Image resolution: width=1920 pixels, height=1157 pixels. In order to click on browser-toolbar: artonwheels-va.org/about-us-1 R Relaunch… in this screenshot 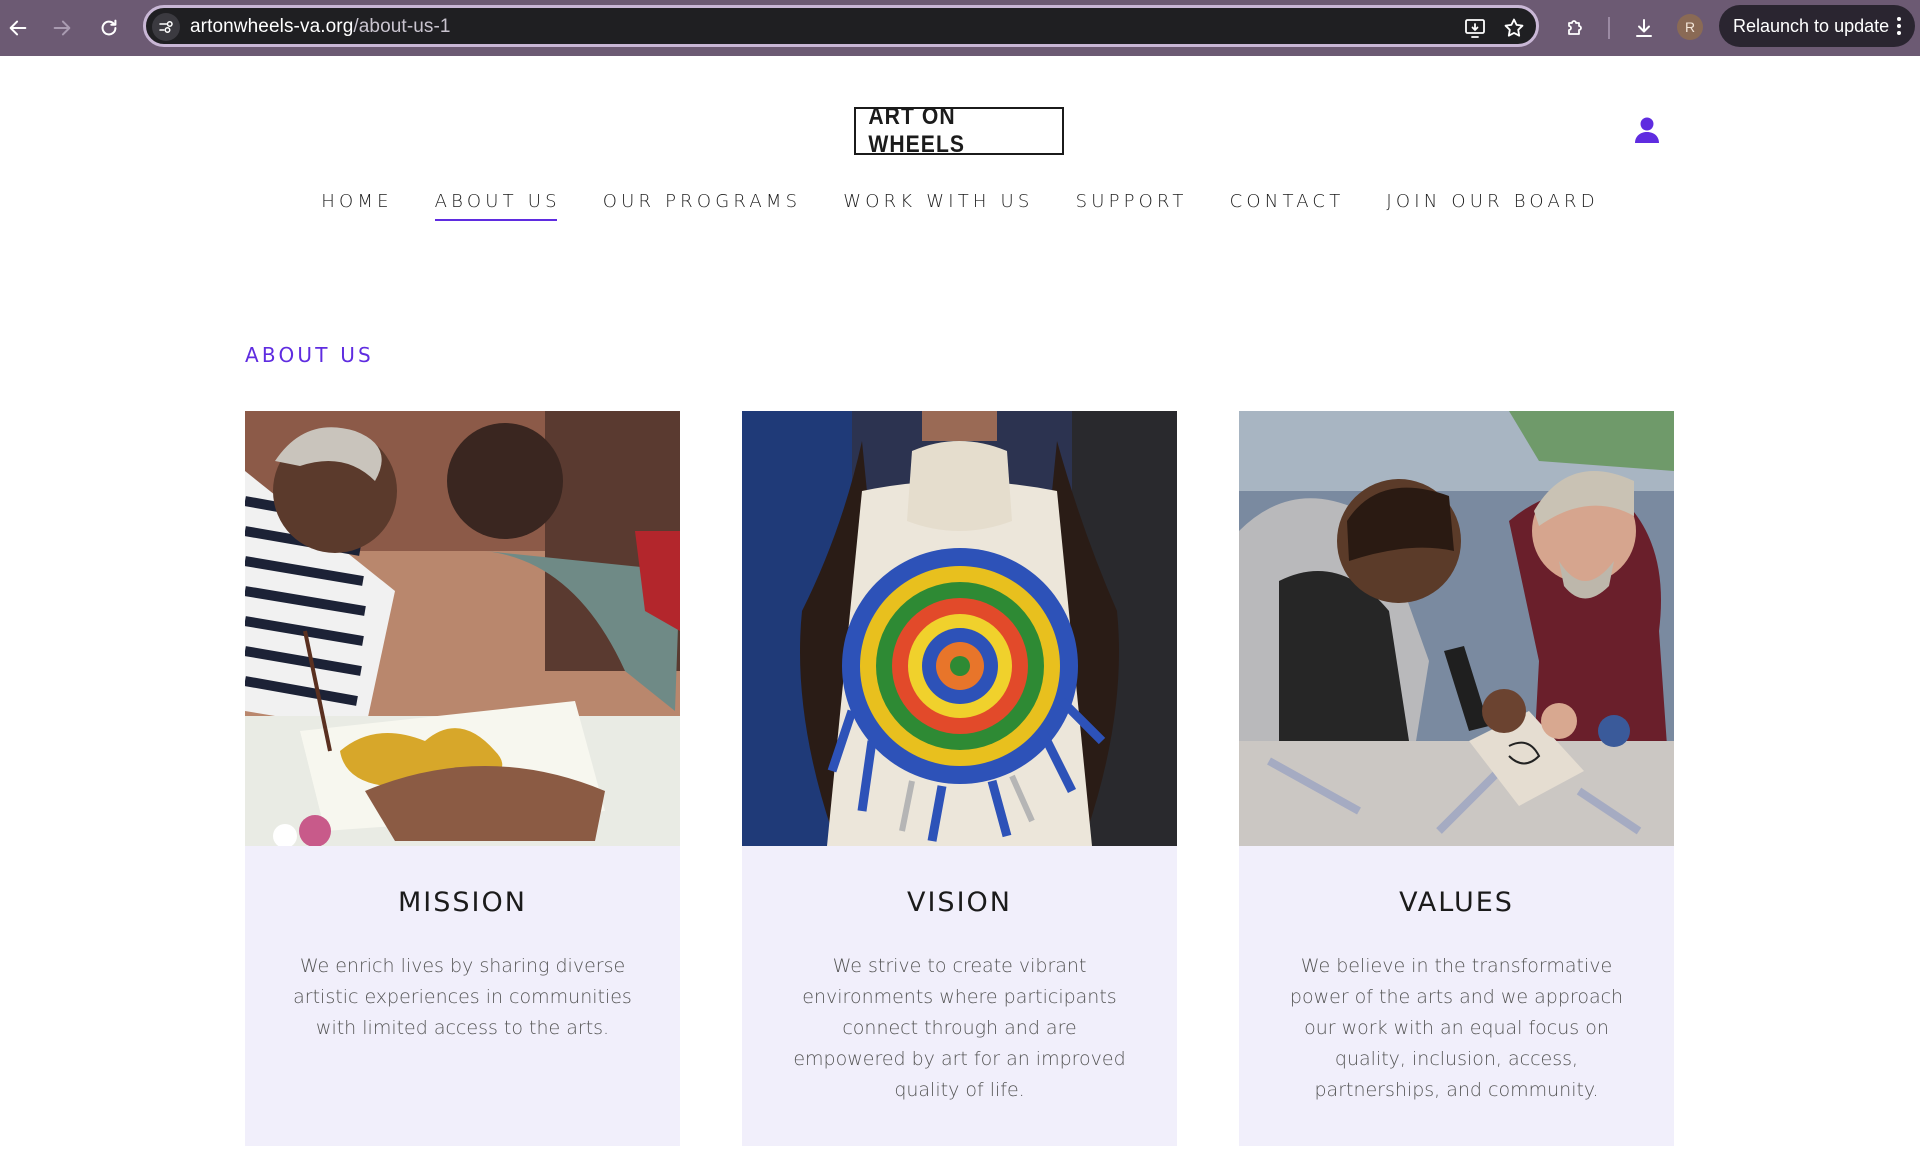, I will do `click(960, 28)`.